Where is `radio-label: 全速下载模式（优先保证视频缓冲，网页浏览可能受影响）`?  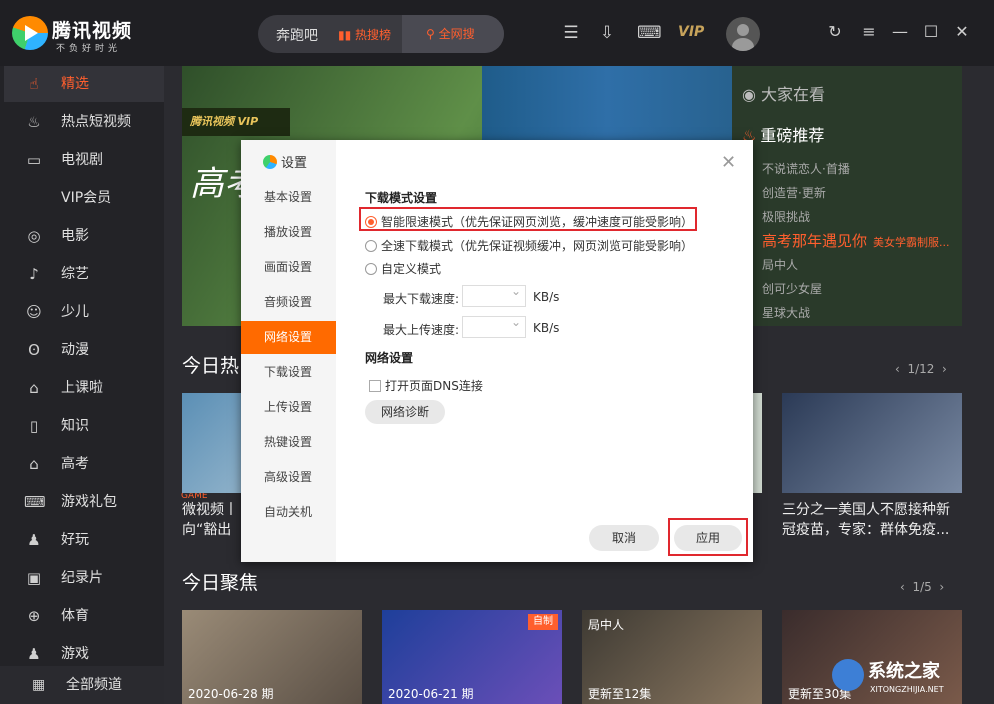
radio-label: 全速下载模式（优先保证视频缓冲，网页浏览可能受影响） is located at coordinates (537, 246).